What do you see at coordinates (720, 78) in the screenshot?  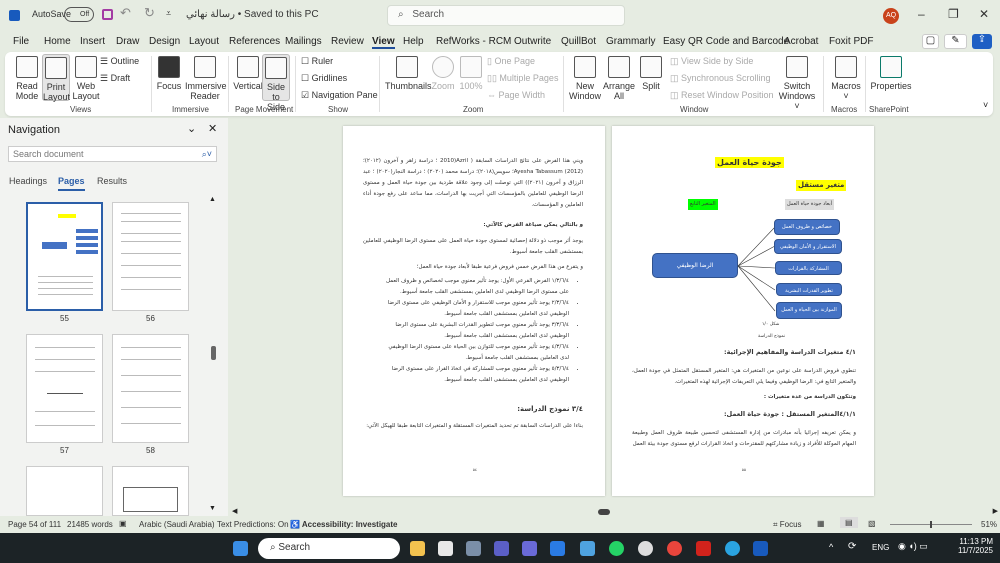 I see `synchronous-scrolling-button: ◫ Synchronous Scrolling` at bounding box center [720, 78].